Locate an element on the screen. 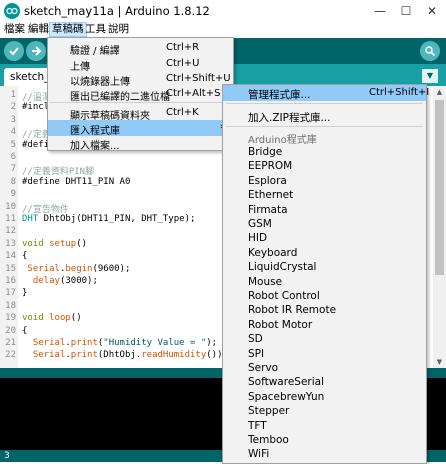 This screenshot has width=446, height=464. library-item-label: Keyboard is located at coordinates (273, 252).